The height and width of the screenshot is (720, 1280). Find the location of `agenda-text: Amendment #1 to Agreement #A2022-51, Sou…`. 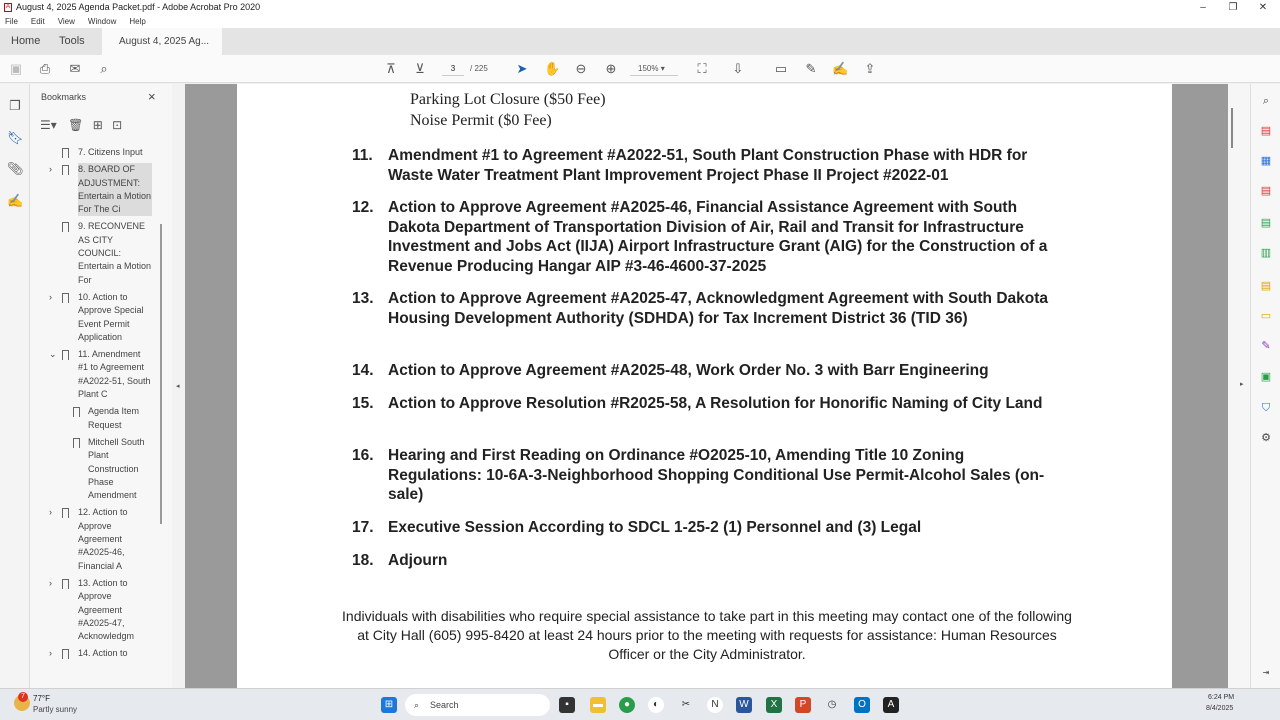

agenda-text: Amendment #1 to Agreement #A2022-51, Sou… is located at coordinates (708, 165).